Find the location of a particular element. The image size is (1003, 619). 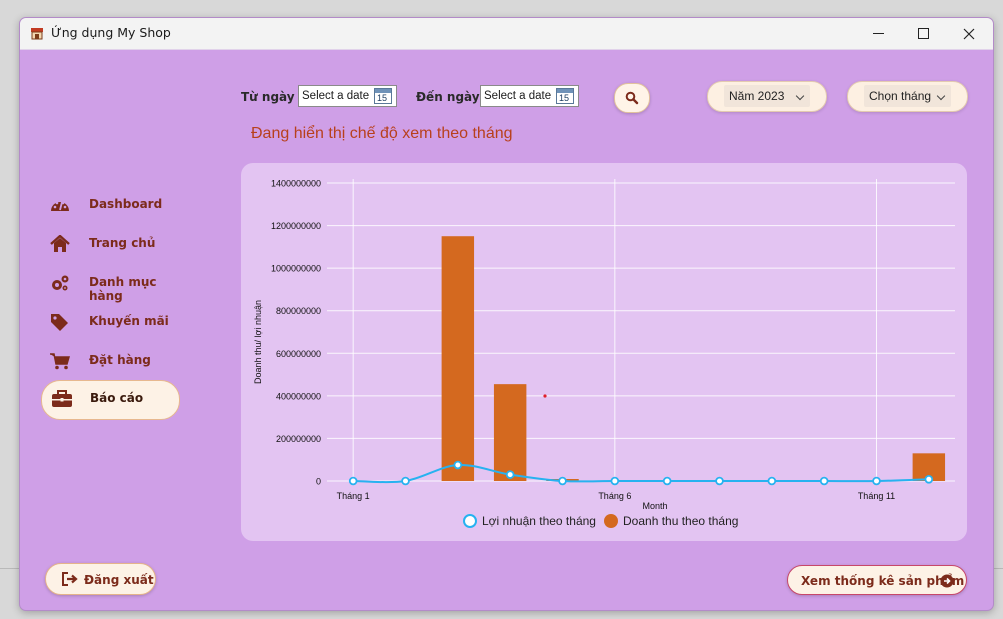

logout-label: Đăng xuất is located at coordinates (119, 580).